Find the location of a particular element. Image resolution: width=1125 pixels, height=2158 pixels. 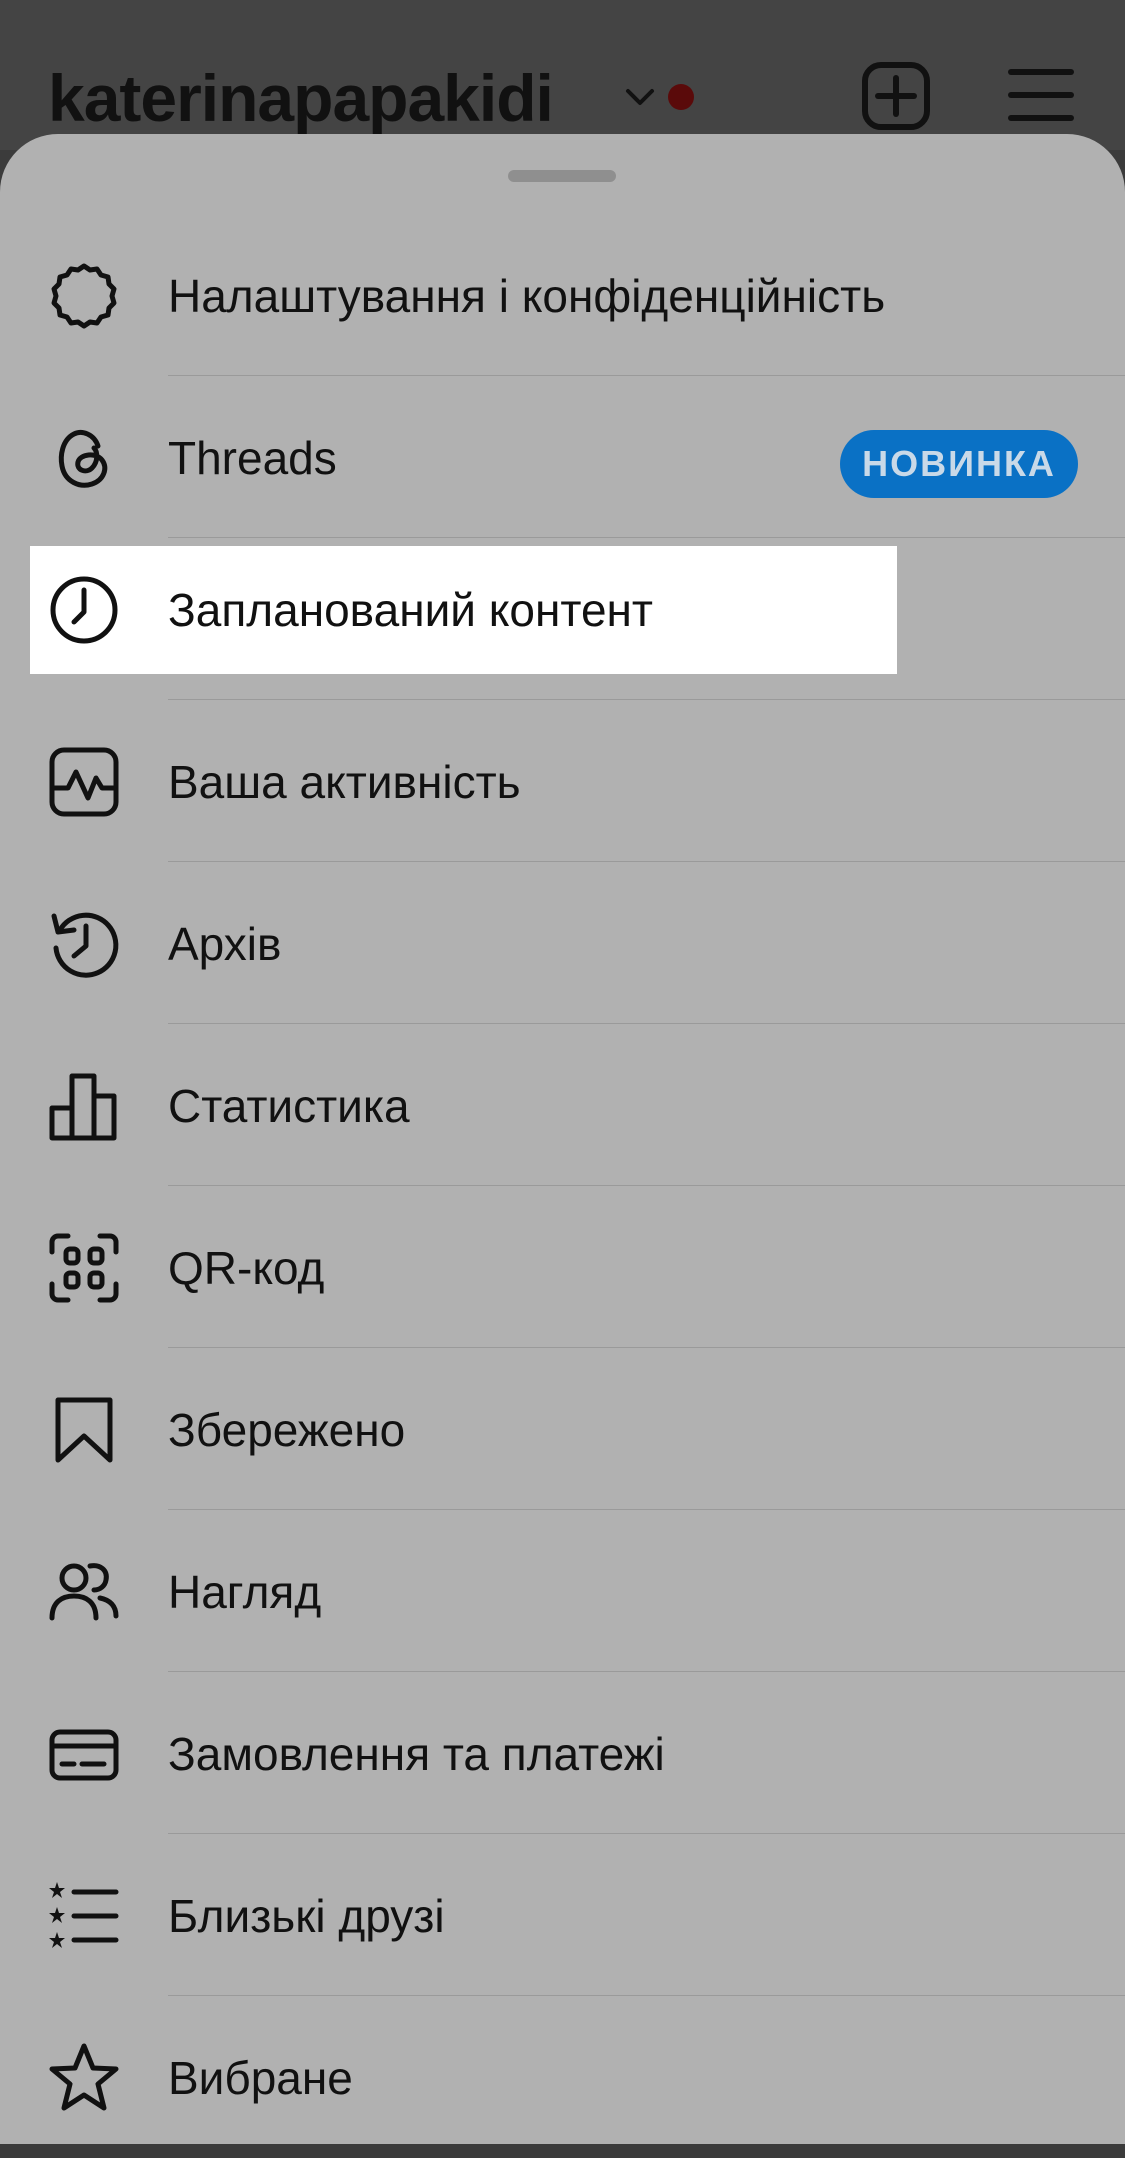

chevron-down-icon is located at coordinates (640, 97).